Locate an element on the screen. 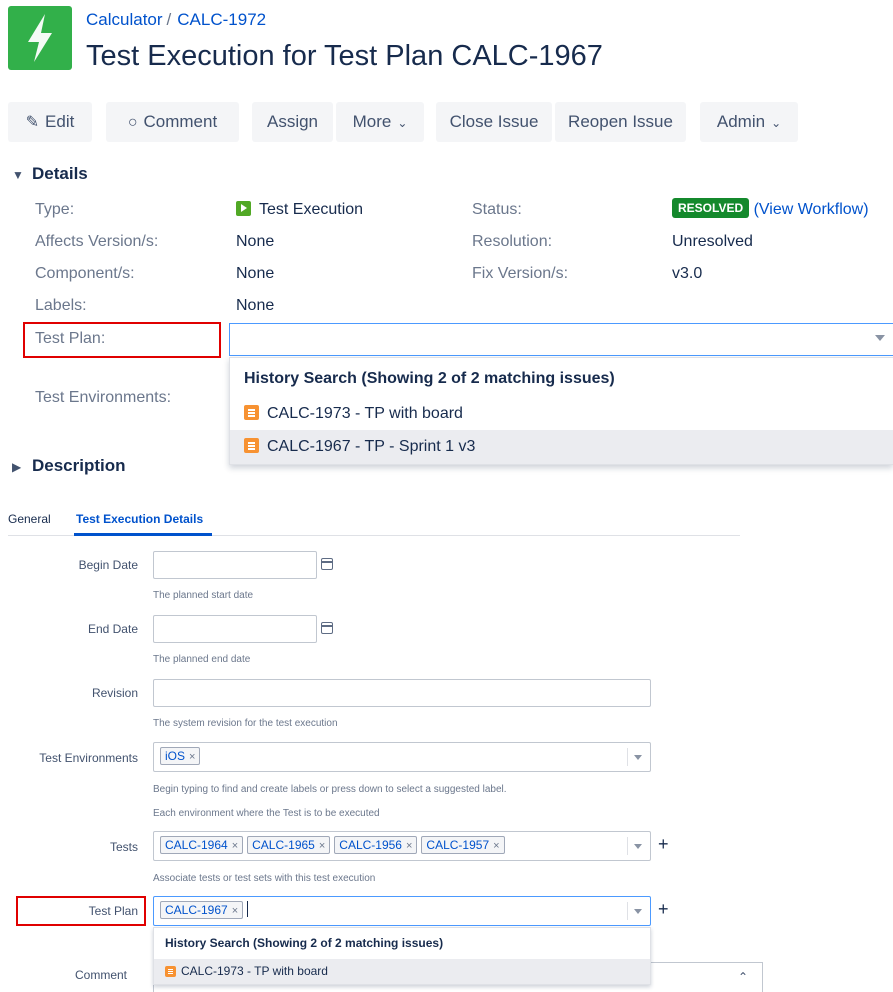 This screenshot has height=992, width=893. more-button: More ⌄ is located at coordinates (380, 122).